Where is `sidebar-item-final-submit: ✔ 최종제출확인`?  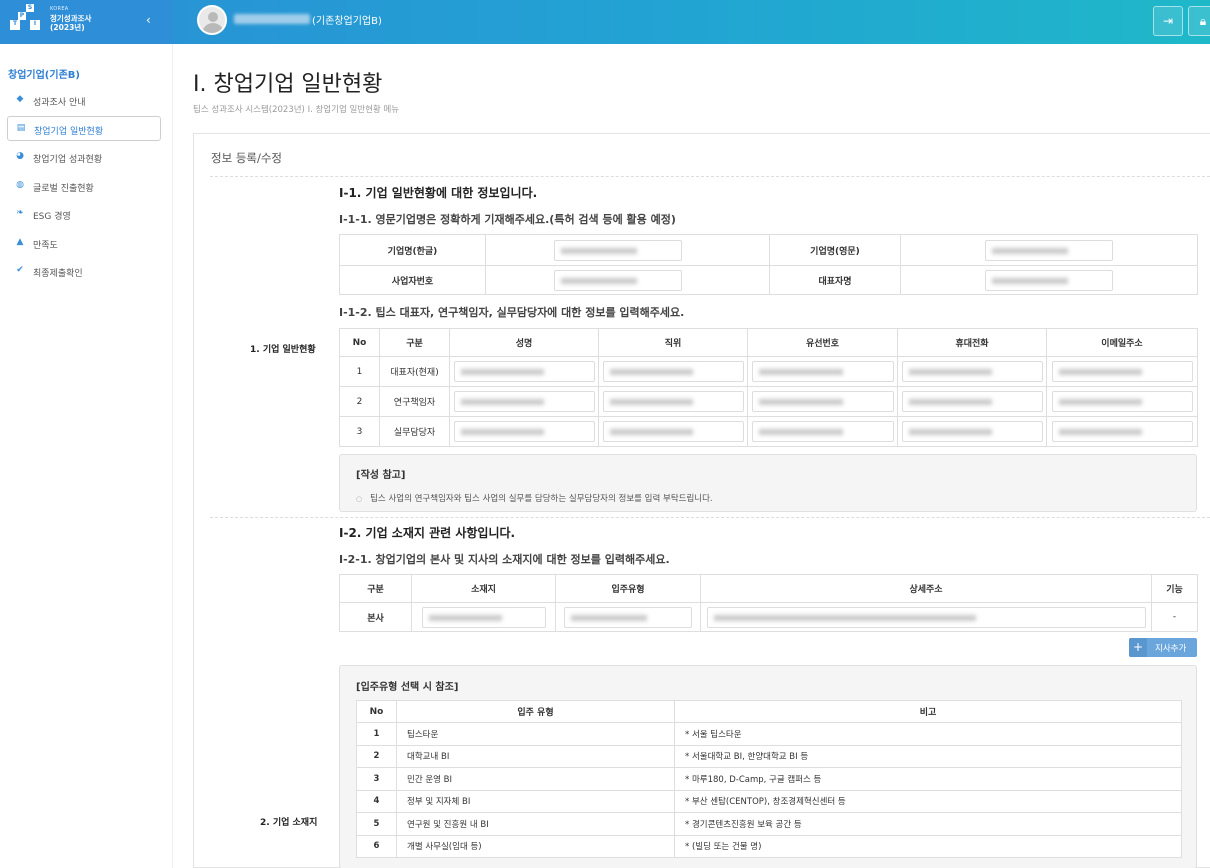
sidebar-item-final-submit: ✔ 최종제출확인 is located at coordinates (84, 271).